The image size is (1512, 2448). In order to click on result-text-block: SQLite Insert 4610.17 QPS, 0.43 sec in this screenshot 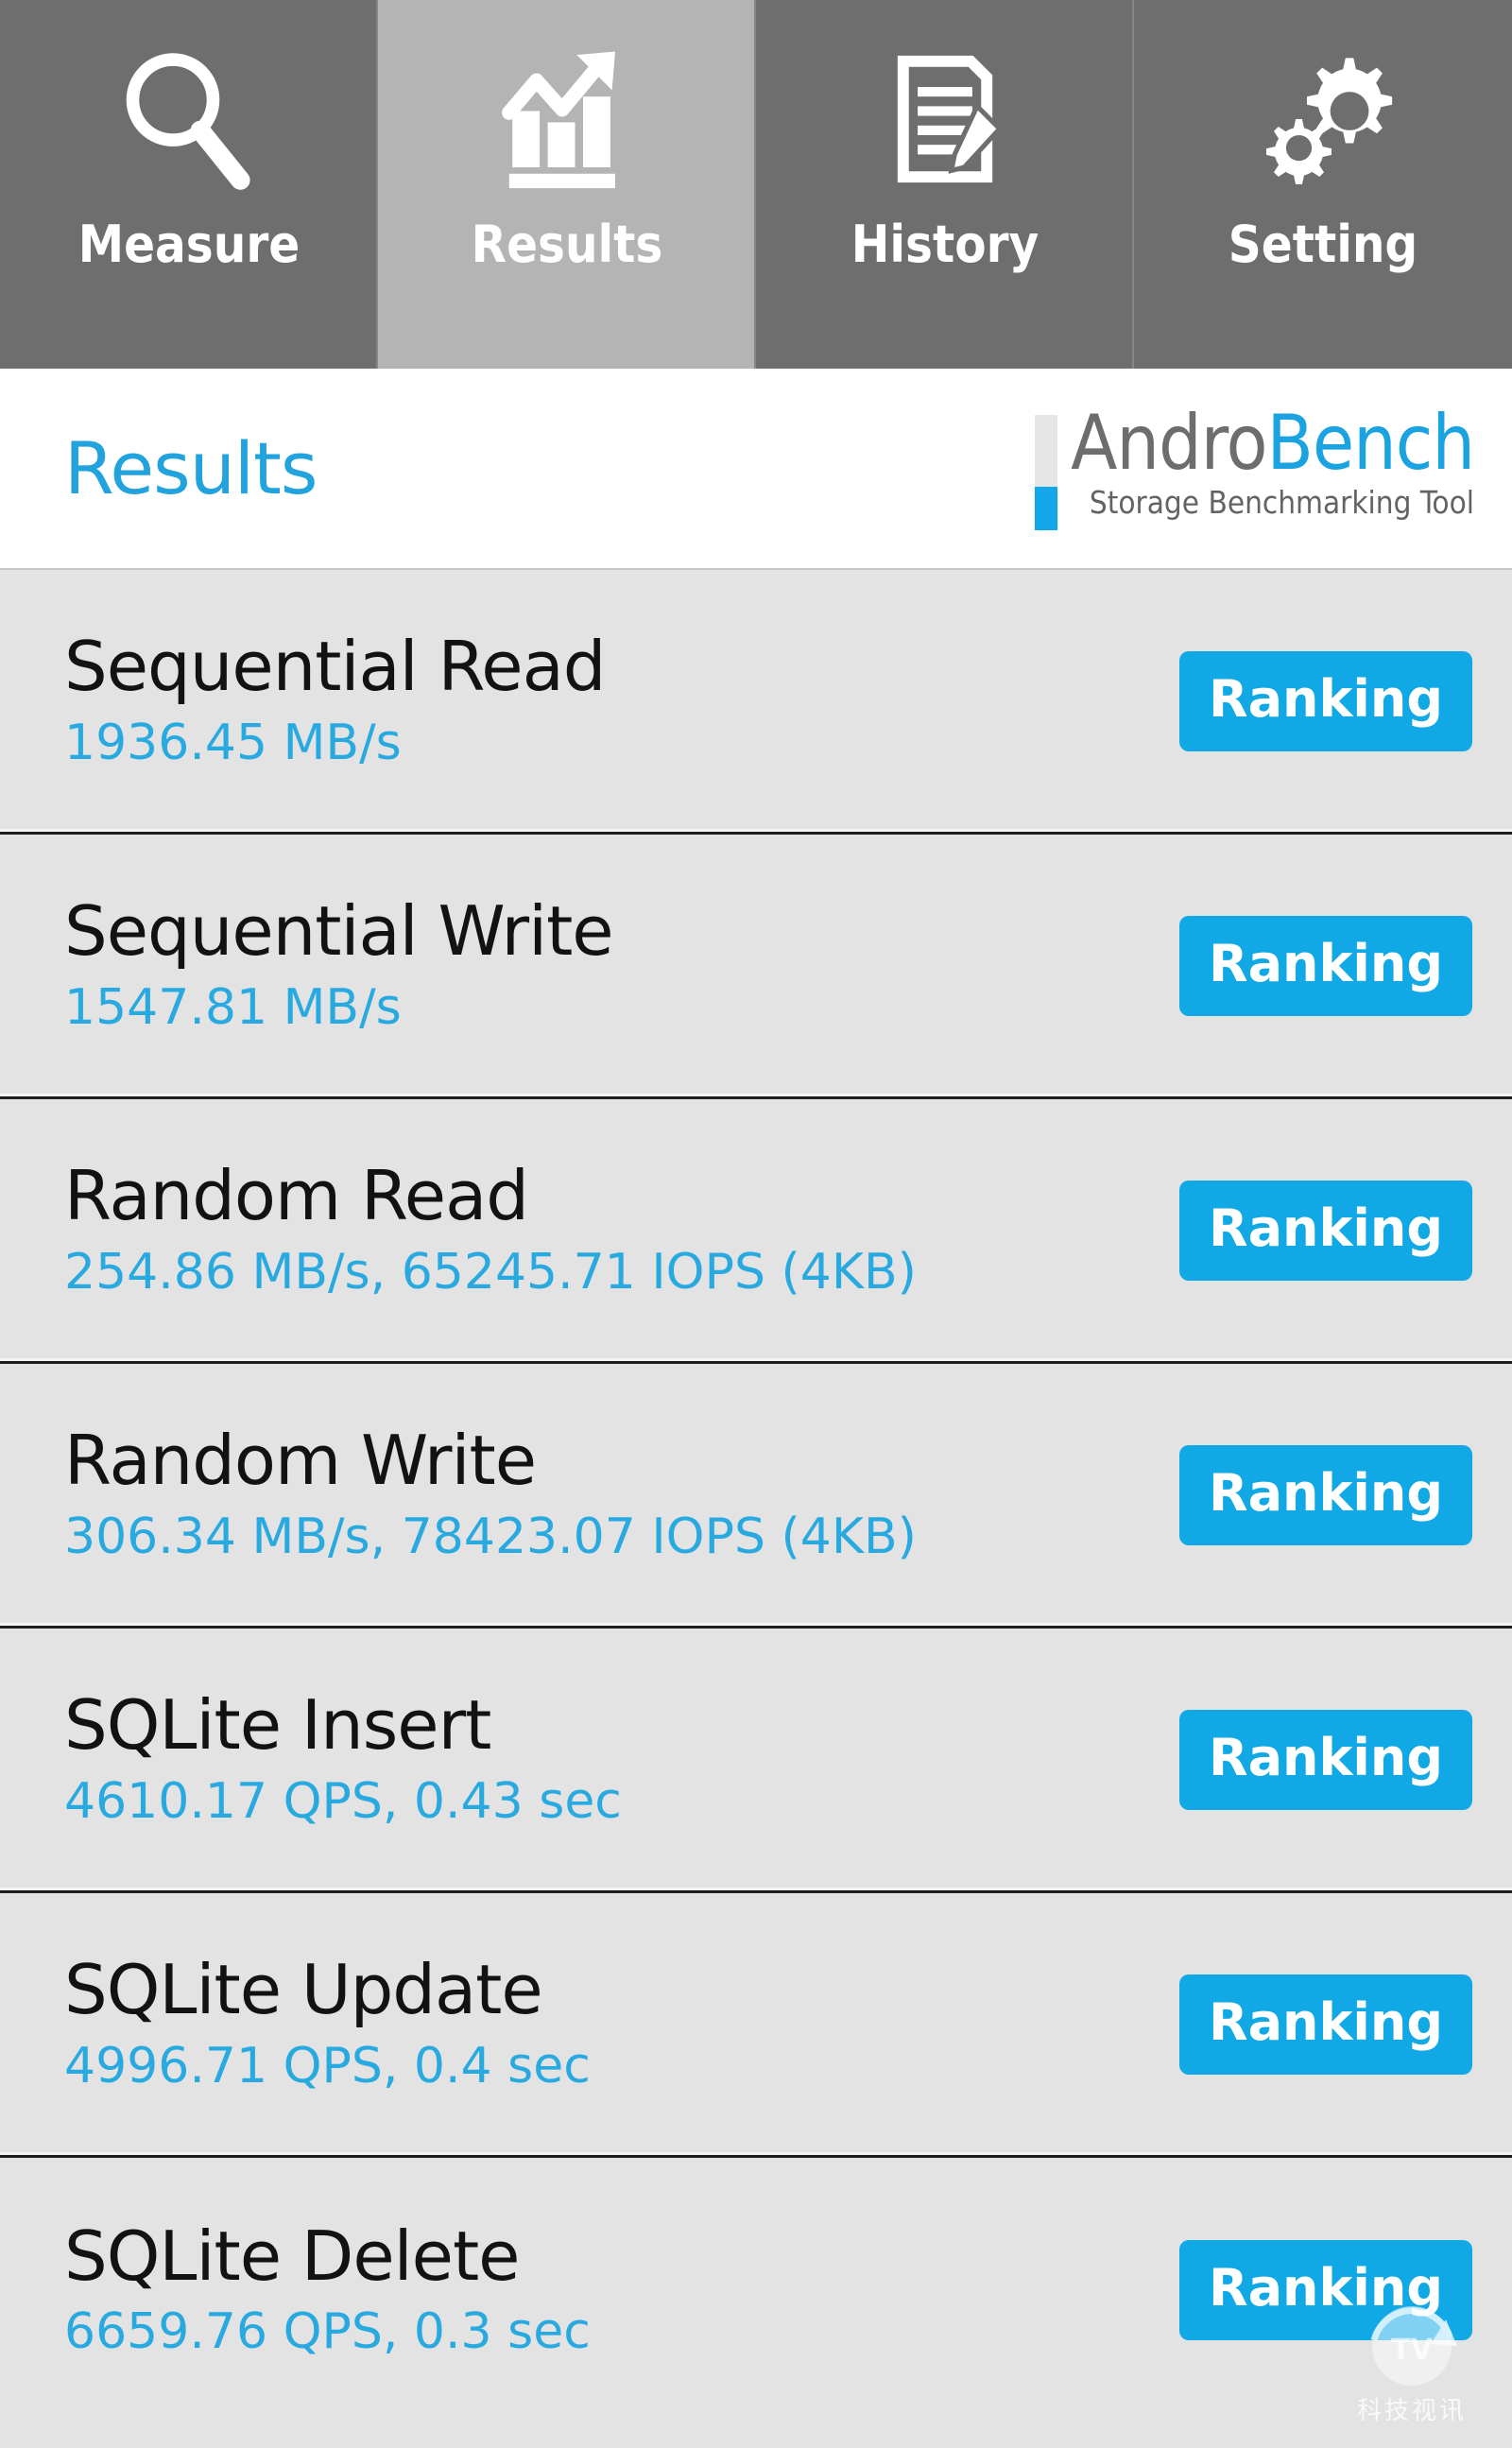, I will do `click(343, 1759)`.